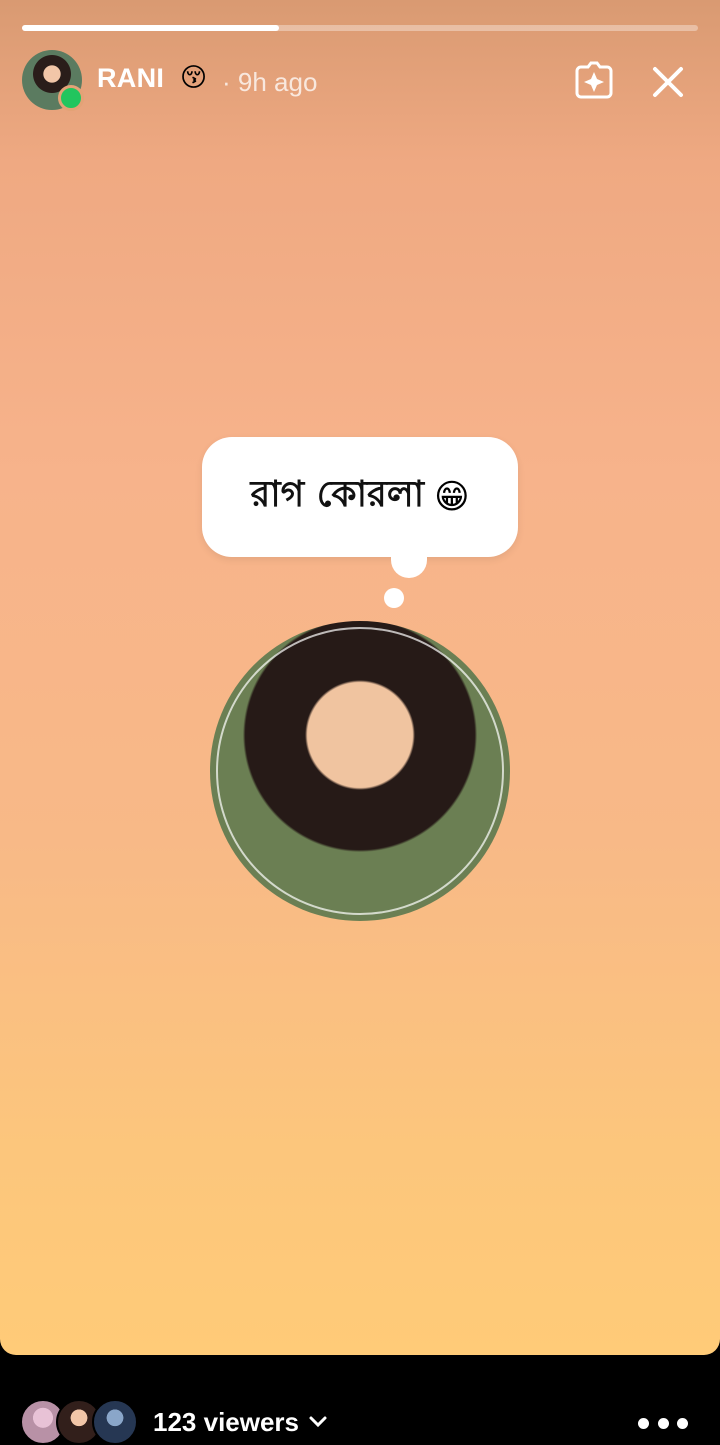 Image resolution: width=720 pixels, height=1445 pixels. I want to click on story-progress-fill, so click(150, 28).